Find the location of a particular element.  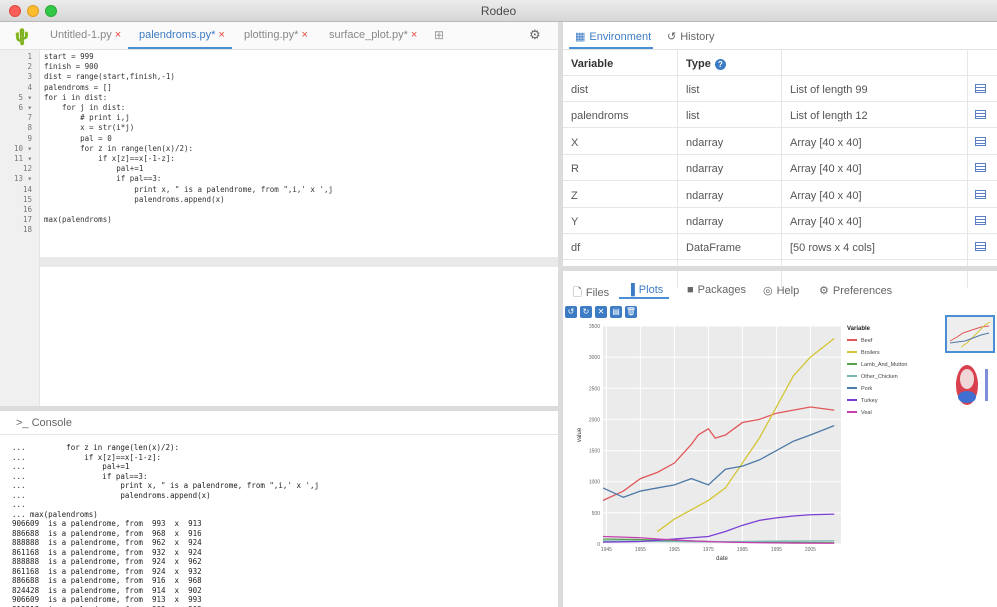

table-row: Yndarray Array [40 x 40] is located at coordinates (780, 221).